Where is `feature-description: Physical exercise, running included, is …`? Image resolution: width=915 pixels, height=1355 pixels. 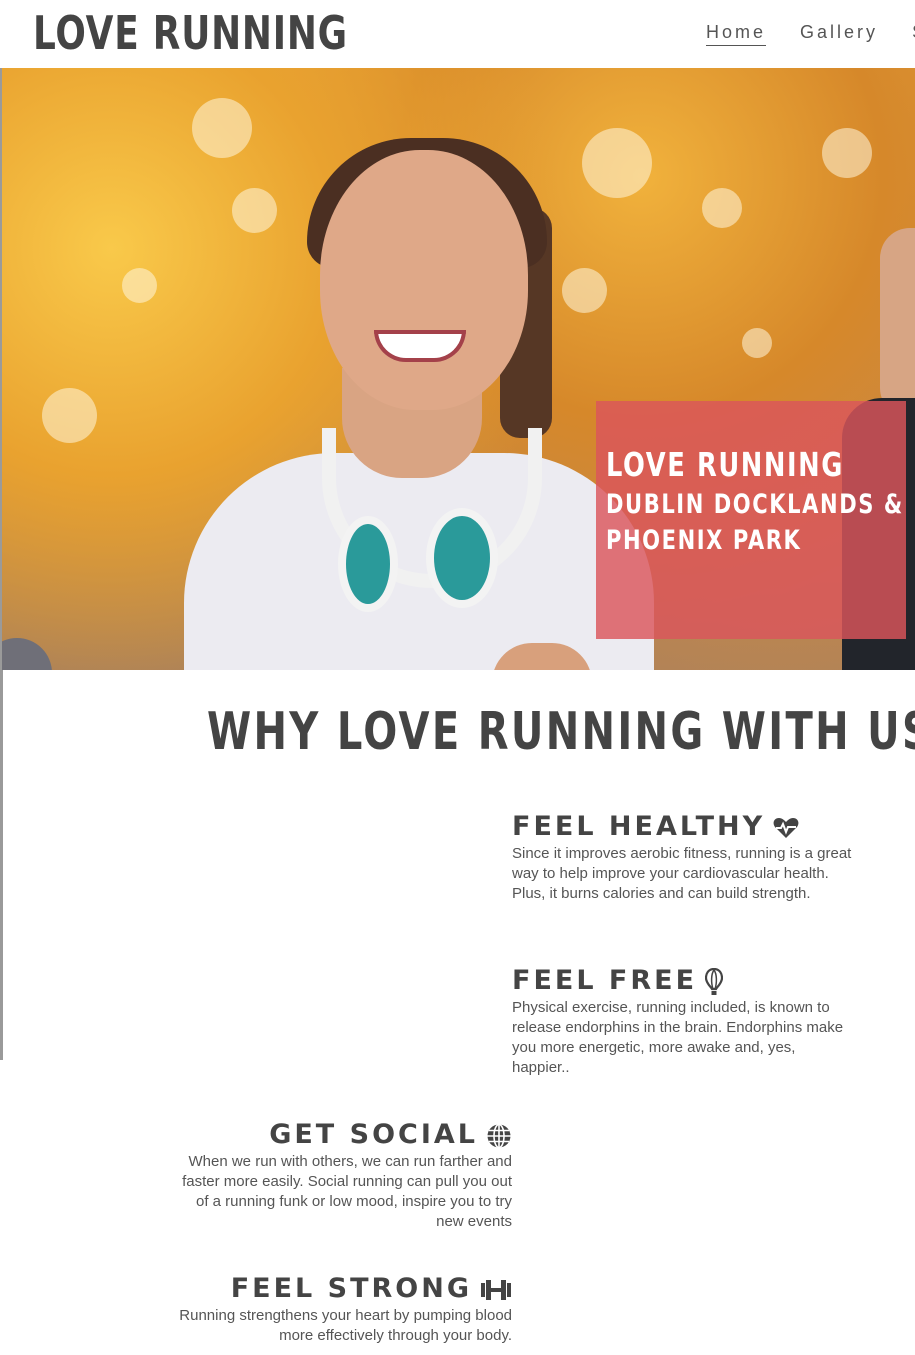
feature-description: Physical exercise, running included, is … is located at coordinates (678, 1037).